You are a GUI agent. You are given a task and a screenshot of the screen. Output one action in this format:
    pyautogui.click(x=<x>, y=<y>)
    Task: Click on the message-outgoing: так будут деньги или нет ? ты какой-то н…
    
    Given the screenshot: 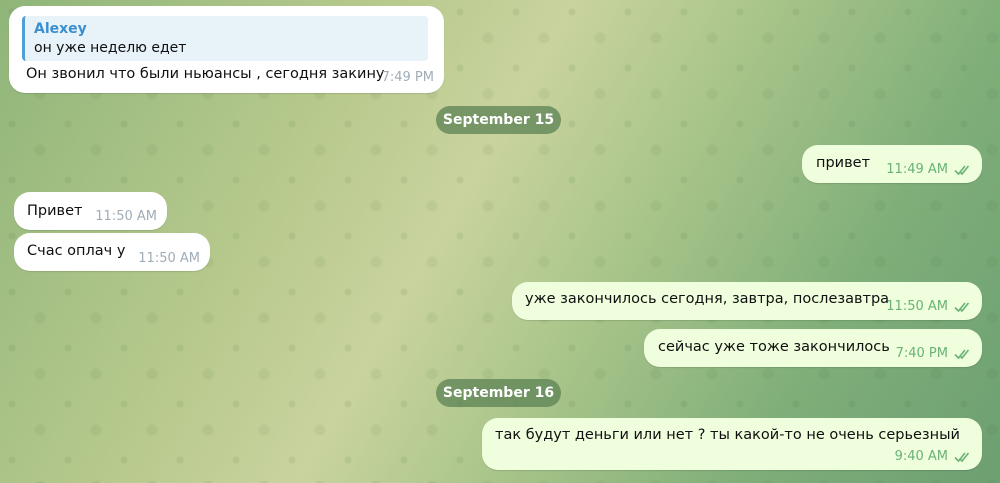 What is the action you would take?
    pyautogui.click(x=732, y=444)
    